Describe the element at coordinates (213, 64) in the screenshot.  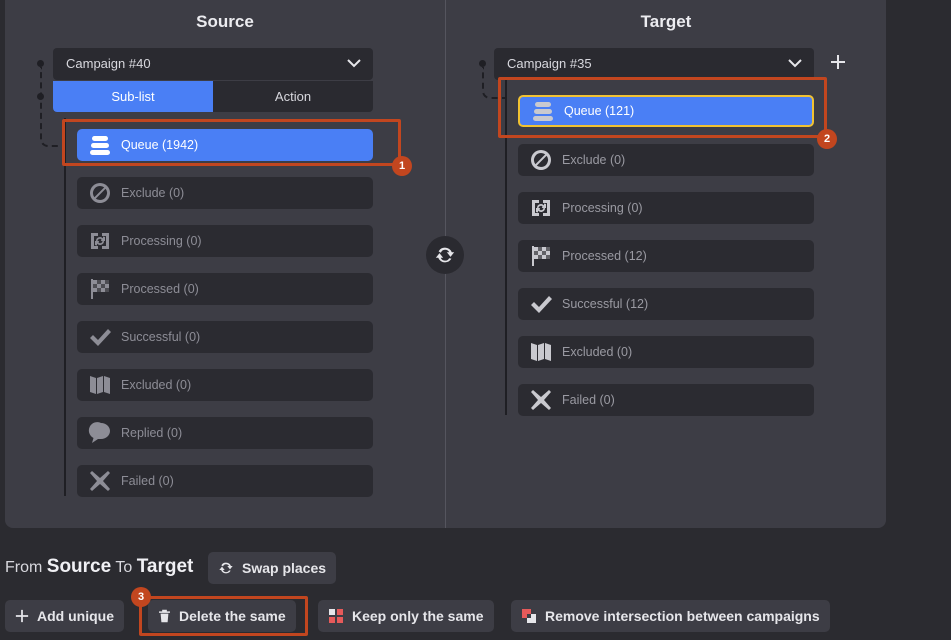
I see `source-campaign-select: Campaign #40` at that location.